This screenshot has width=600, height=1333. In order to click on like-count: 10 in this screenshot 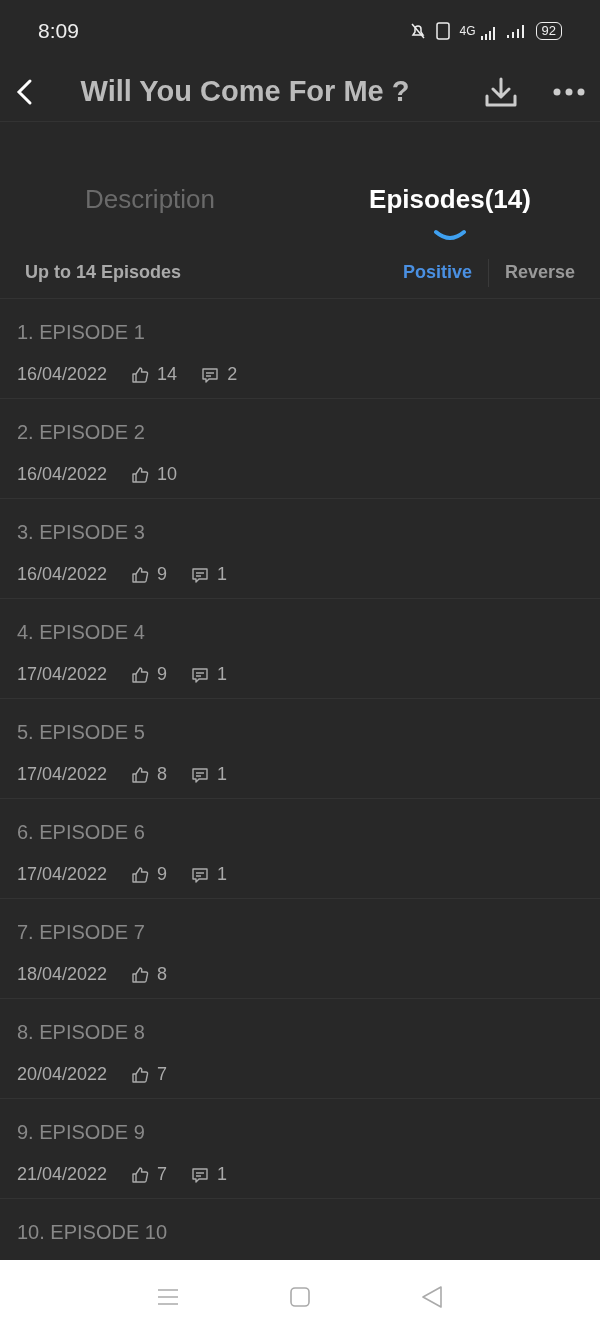, I will do `click(167, 474)`.